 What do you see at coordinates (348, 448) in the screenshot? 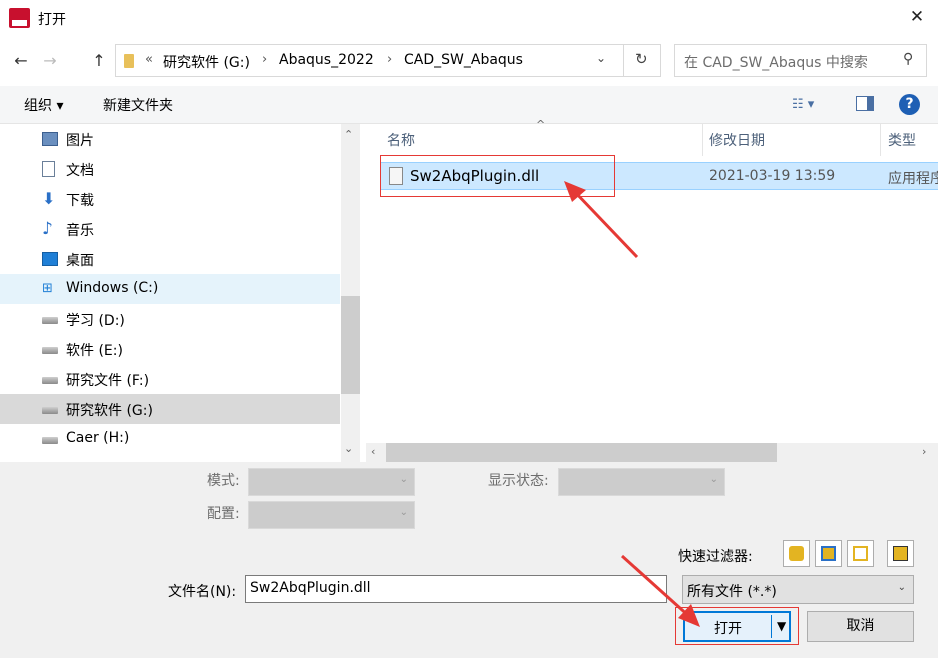
I see `scroll-down-icon: ⌄` at bounding box center [348, 448].